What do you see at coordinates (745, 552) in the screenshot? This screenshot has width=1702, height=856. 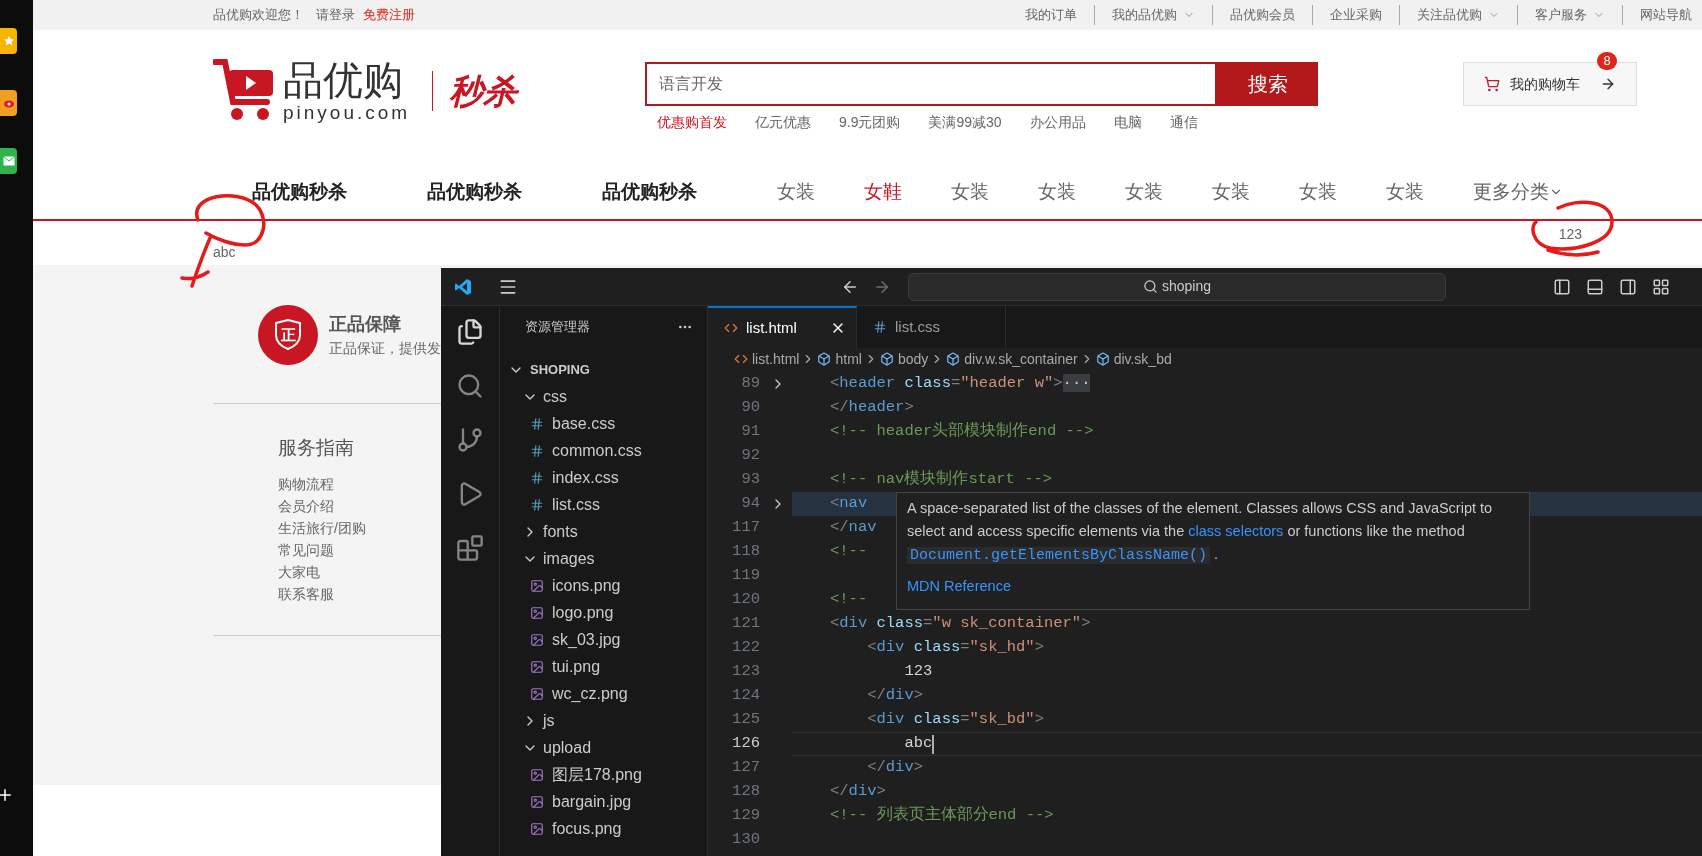 I see `line-number: 118` at bounding box center [745, 552].